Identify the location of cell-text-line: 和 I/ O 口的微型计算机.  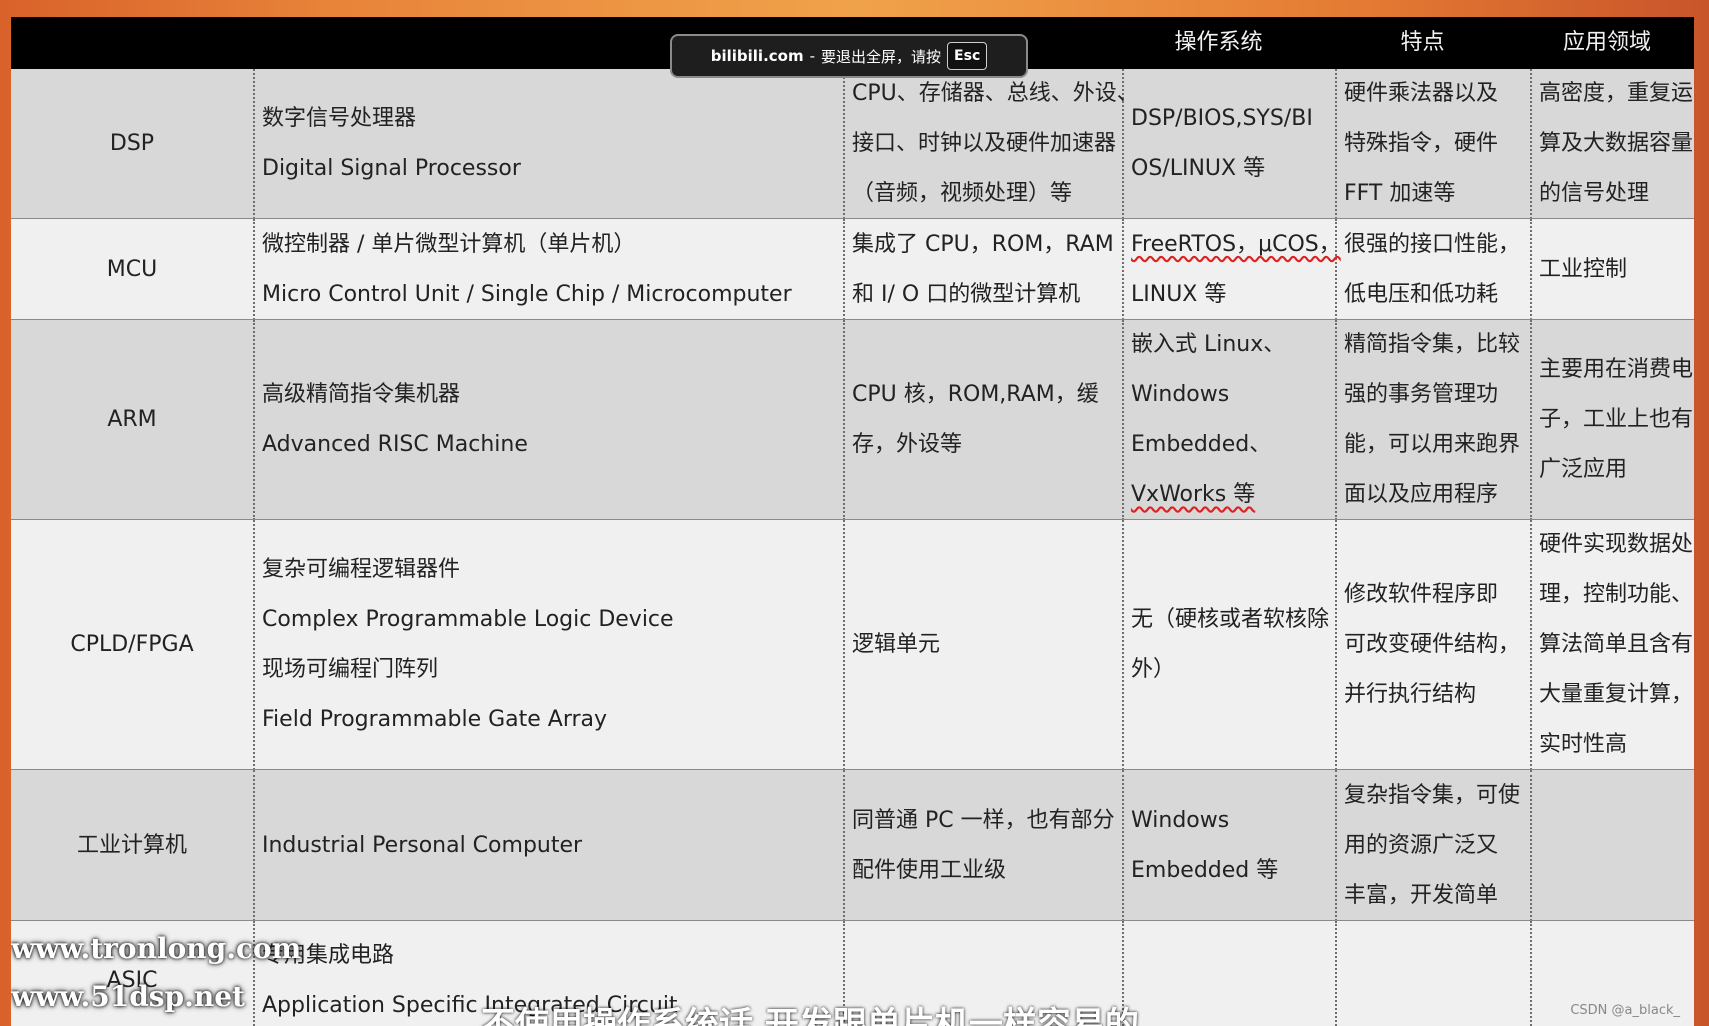
(966, 294).